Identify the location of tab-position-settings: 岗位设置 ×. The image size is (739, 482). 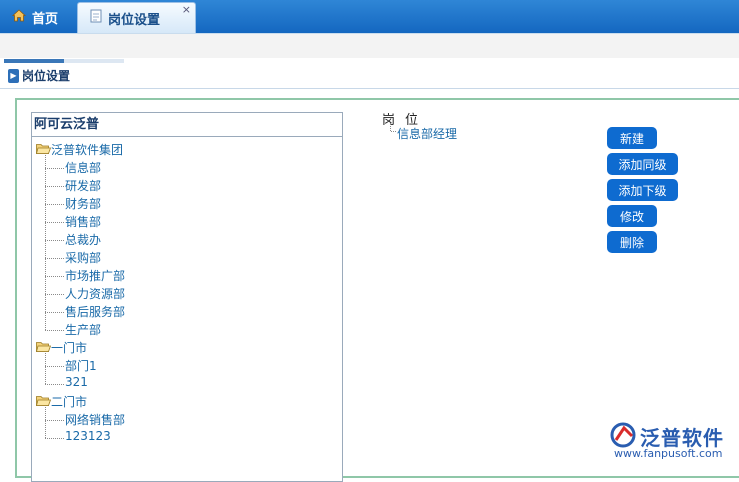
(136, 17).